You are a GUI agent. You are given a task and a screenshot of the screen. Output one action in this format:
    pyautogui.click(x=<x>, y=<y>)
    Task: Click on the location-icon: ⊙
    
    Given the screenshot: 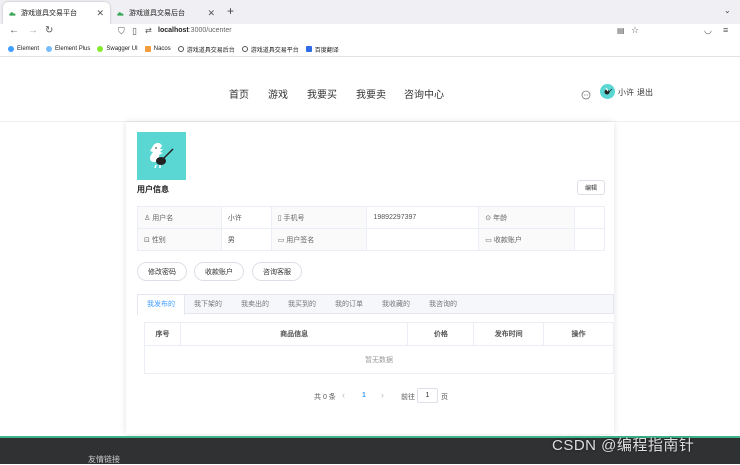 What is the action you would take?
    pyautogui.click(x=489, y=218)
    